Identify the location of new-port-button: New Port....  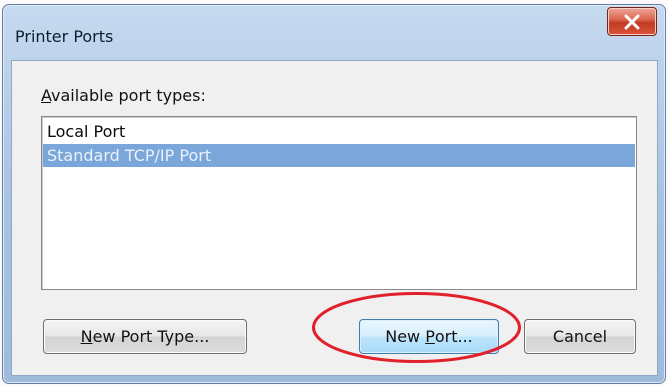
(429, 336).